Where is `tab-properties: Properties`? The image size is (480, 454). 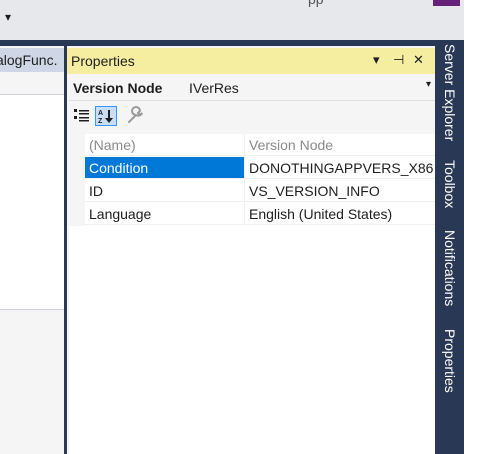
tab-properties: Properties is located at coordinates (449, 361).